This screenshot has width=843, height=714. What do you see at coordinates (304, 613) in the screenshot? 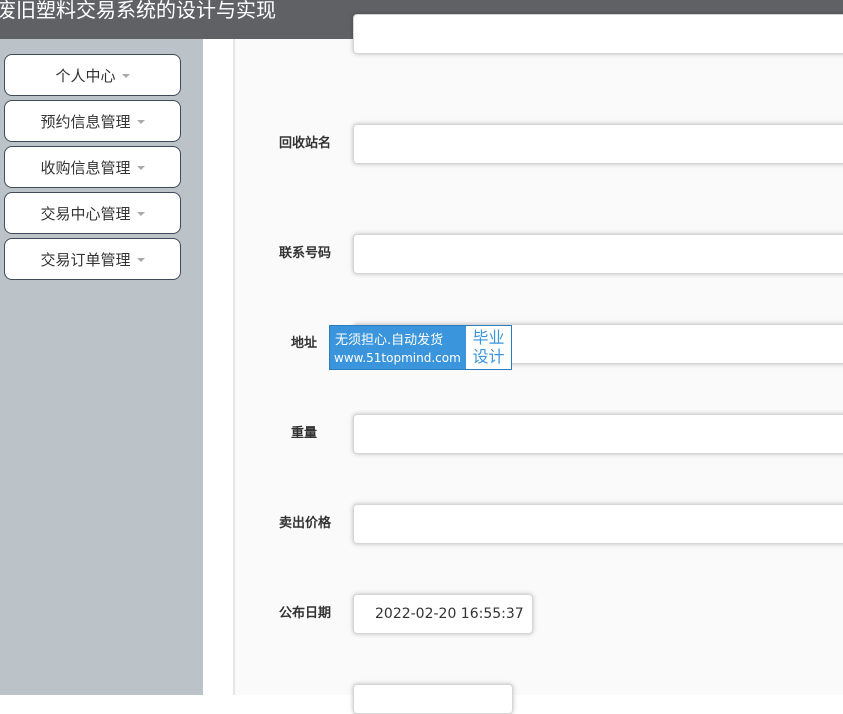
I see `field-label: 公布日期` at bounding box center [304, 613].